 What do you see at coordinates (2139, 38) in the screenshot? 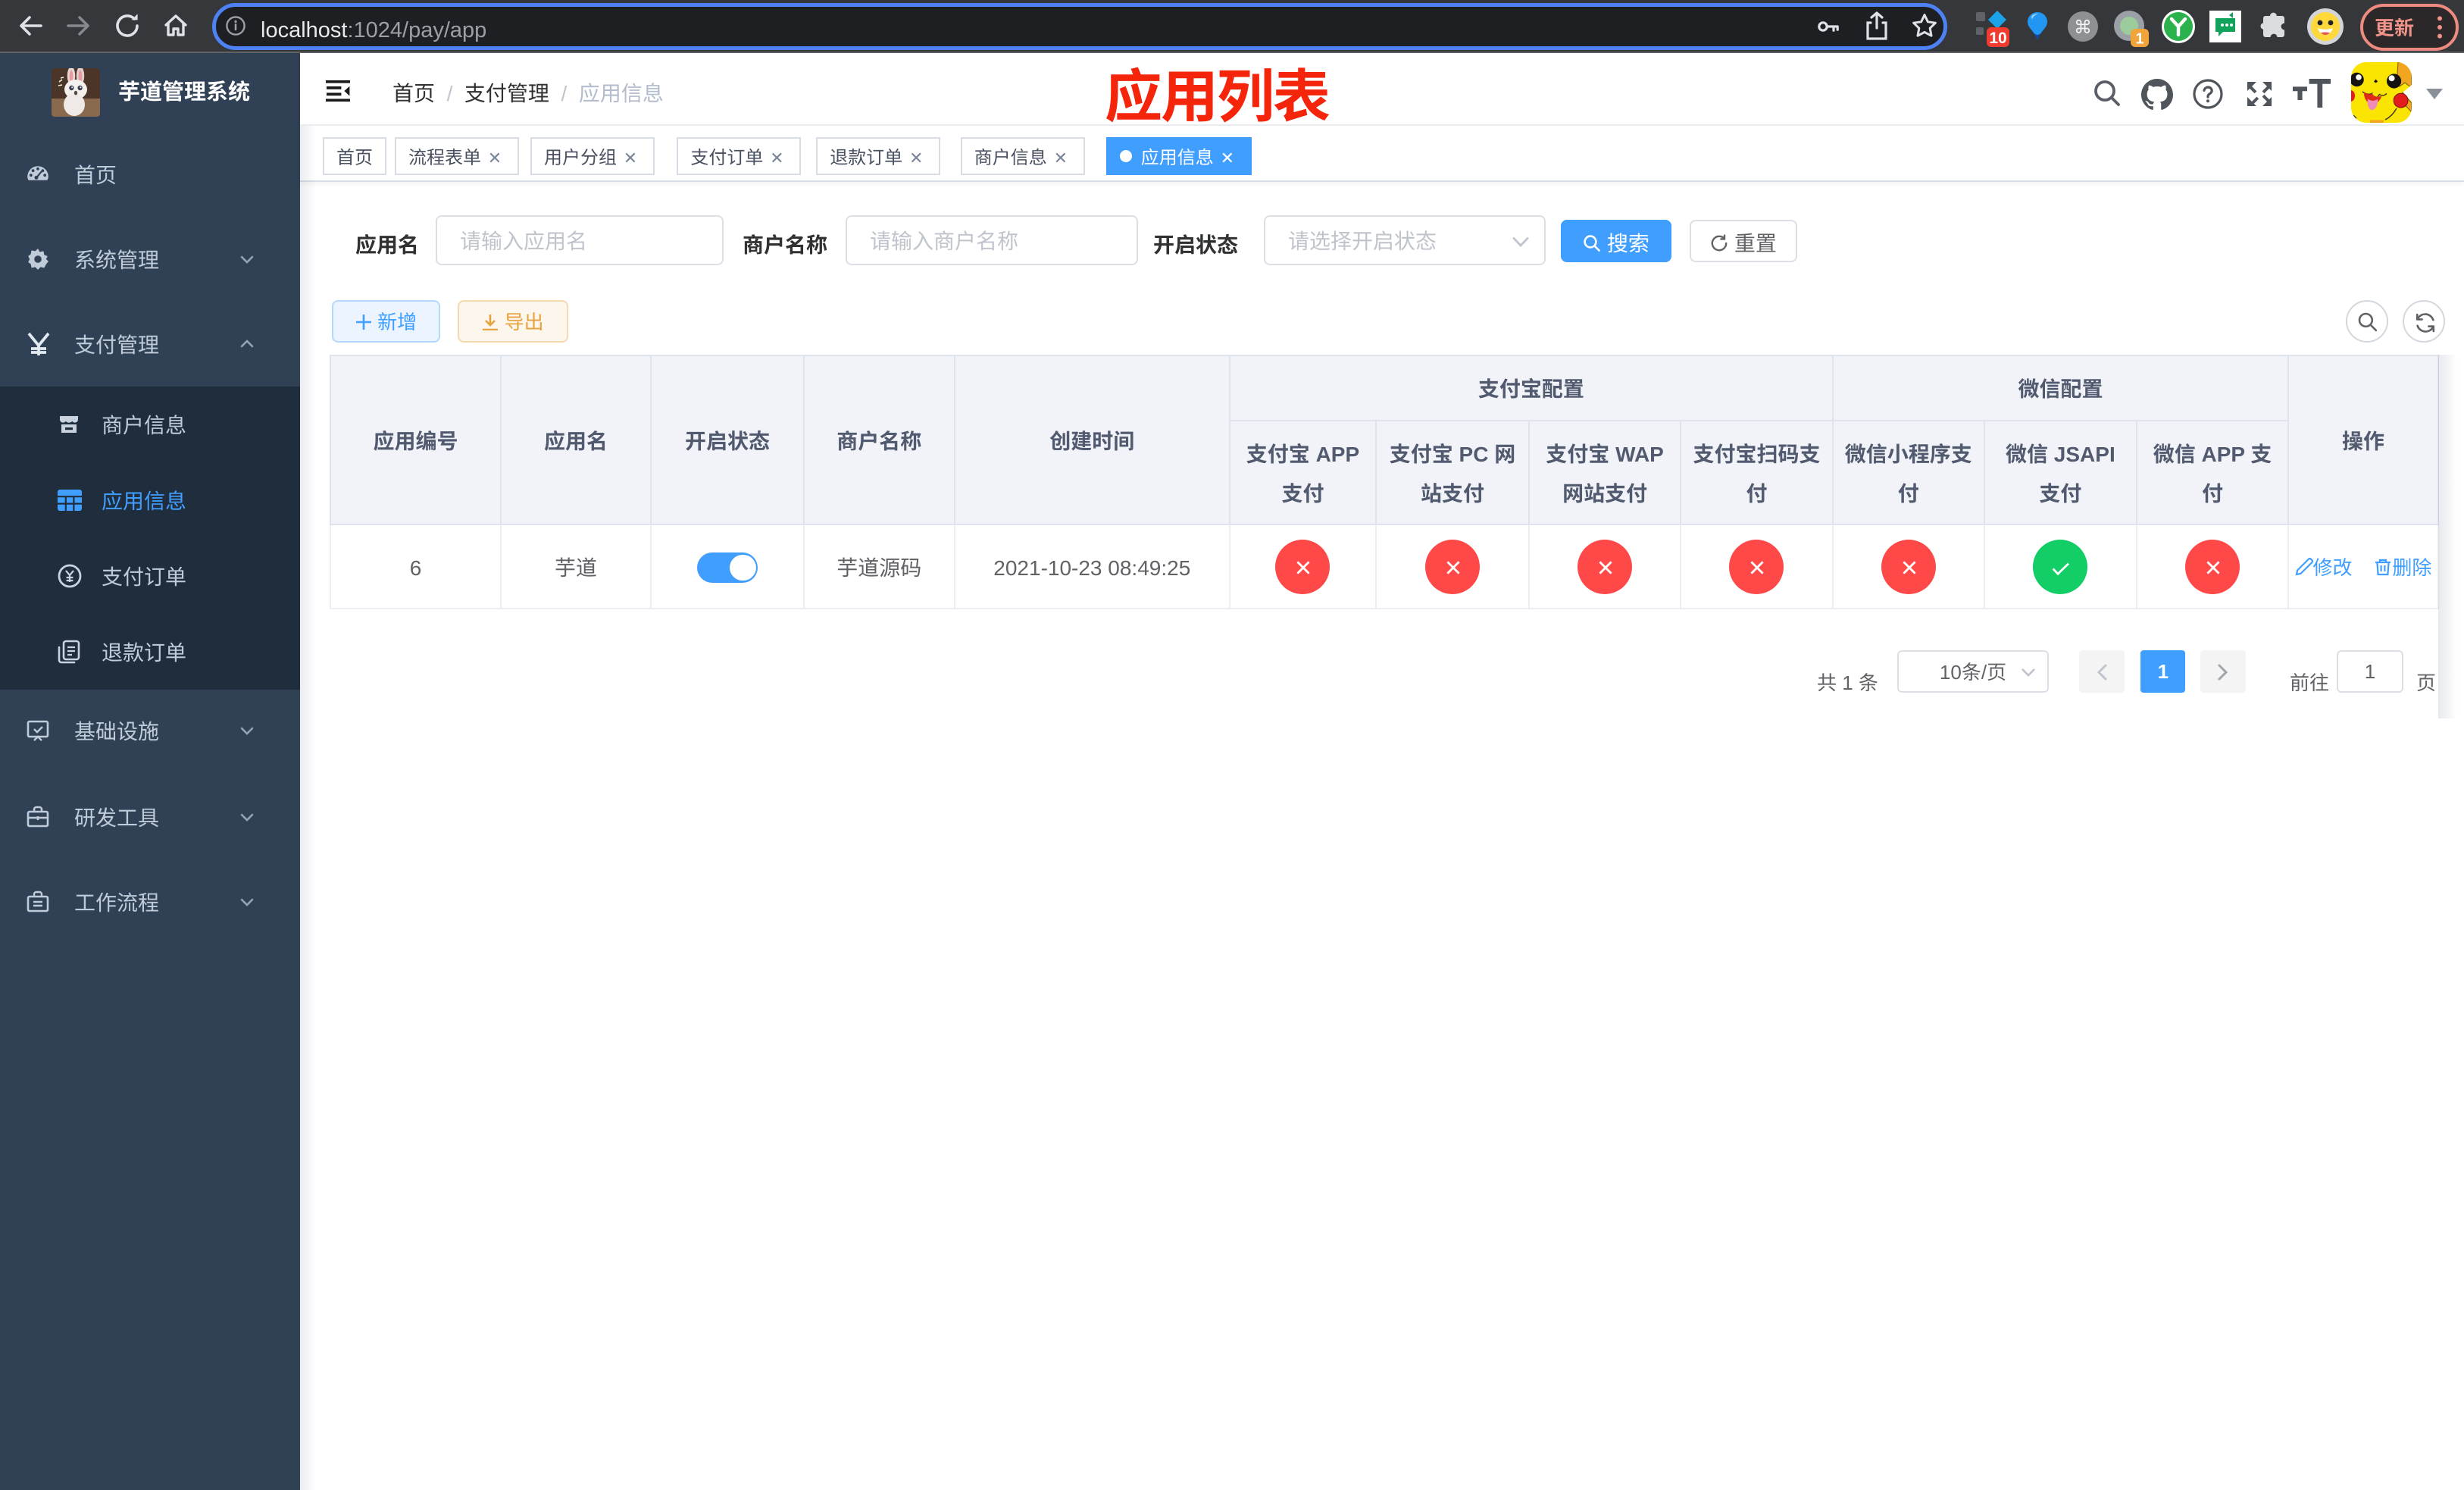
I see `svg-text: 1` at bounding box center [2139, 38].